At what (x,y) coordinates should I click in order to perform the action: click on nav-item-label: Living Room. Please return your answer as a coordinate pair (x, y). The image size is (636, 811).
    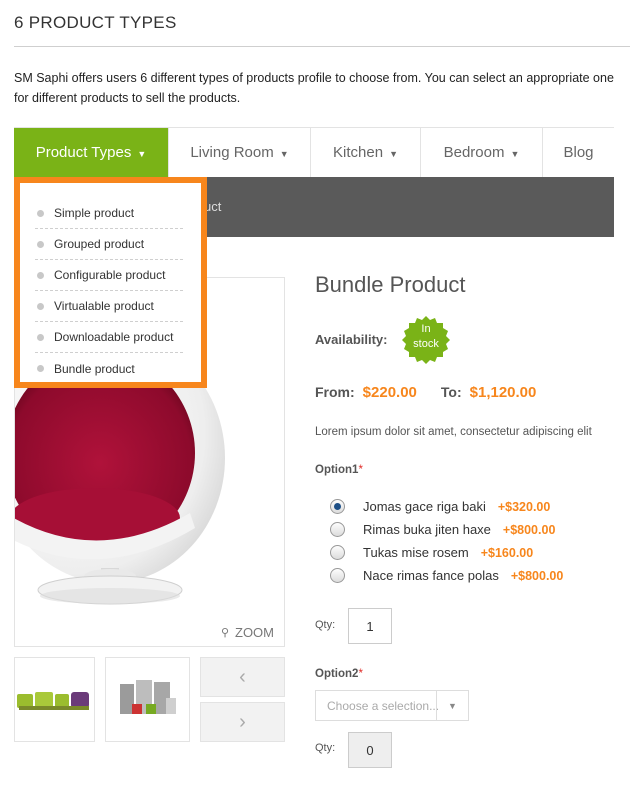
    Looking at the image, I should click on (232, 152).